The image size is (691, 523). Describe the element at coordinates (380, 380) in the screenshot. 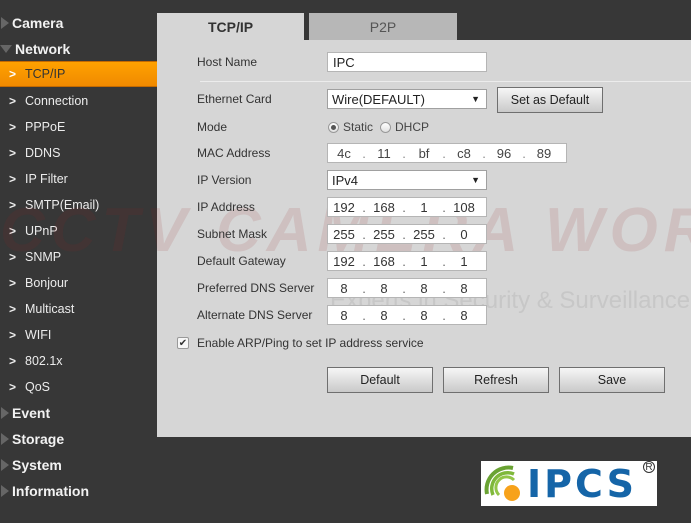

I see `default-button: Default` at that location.